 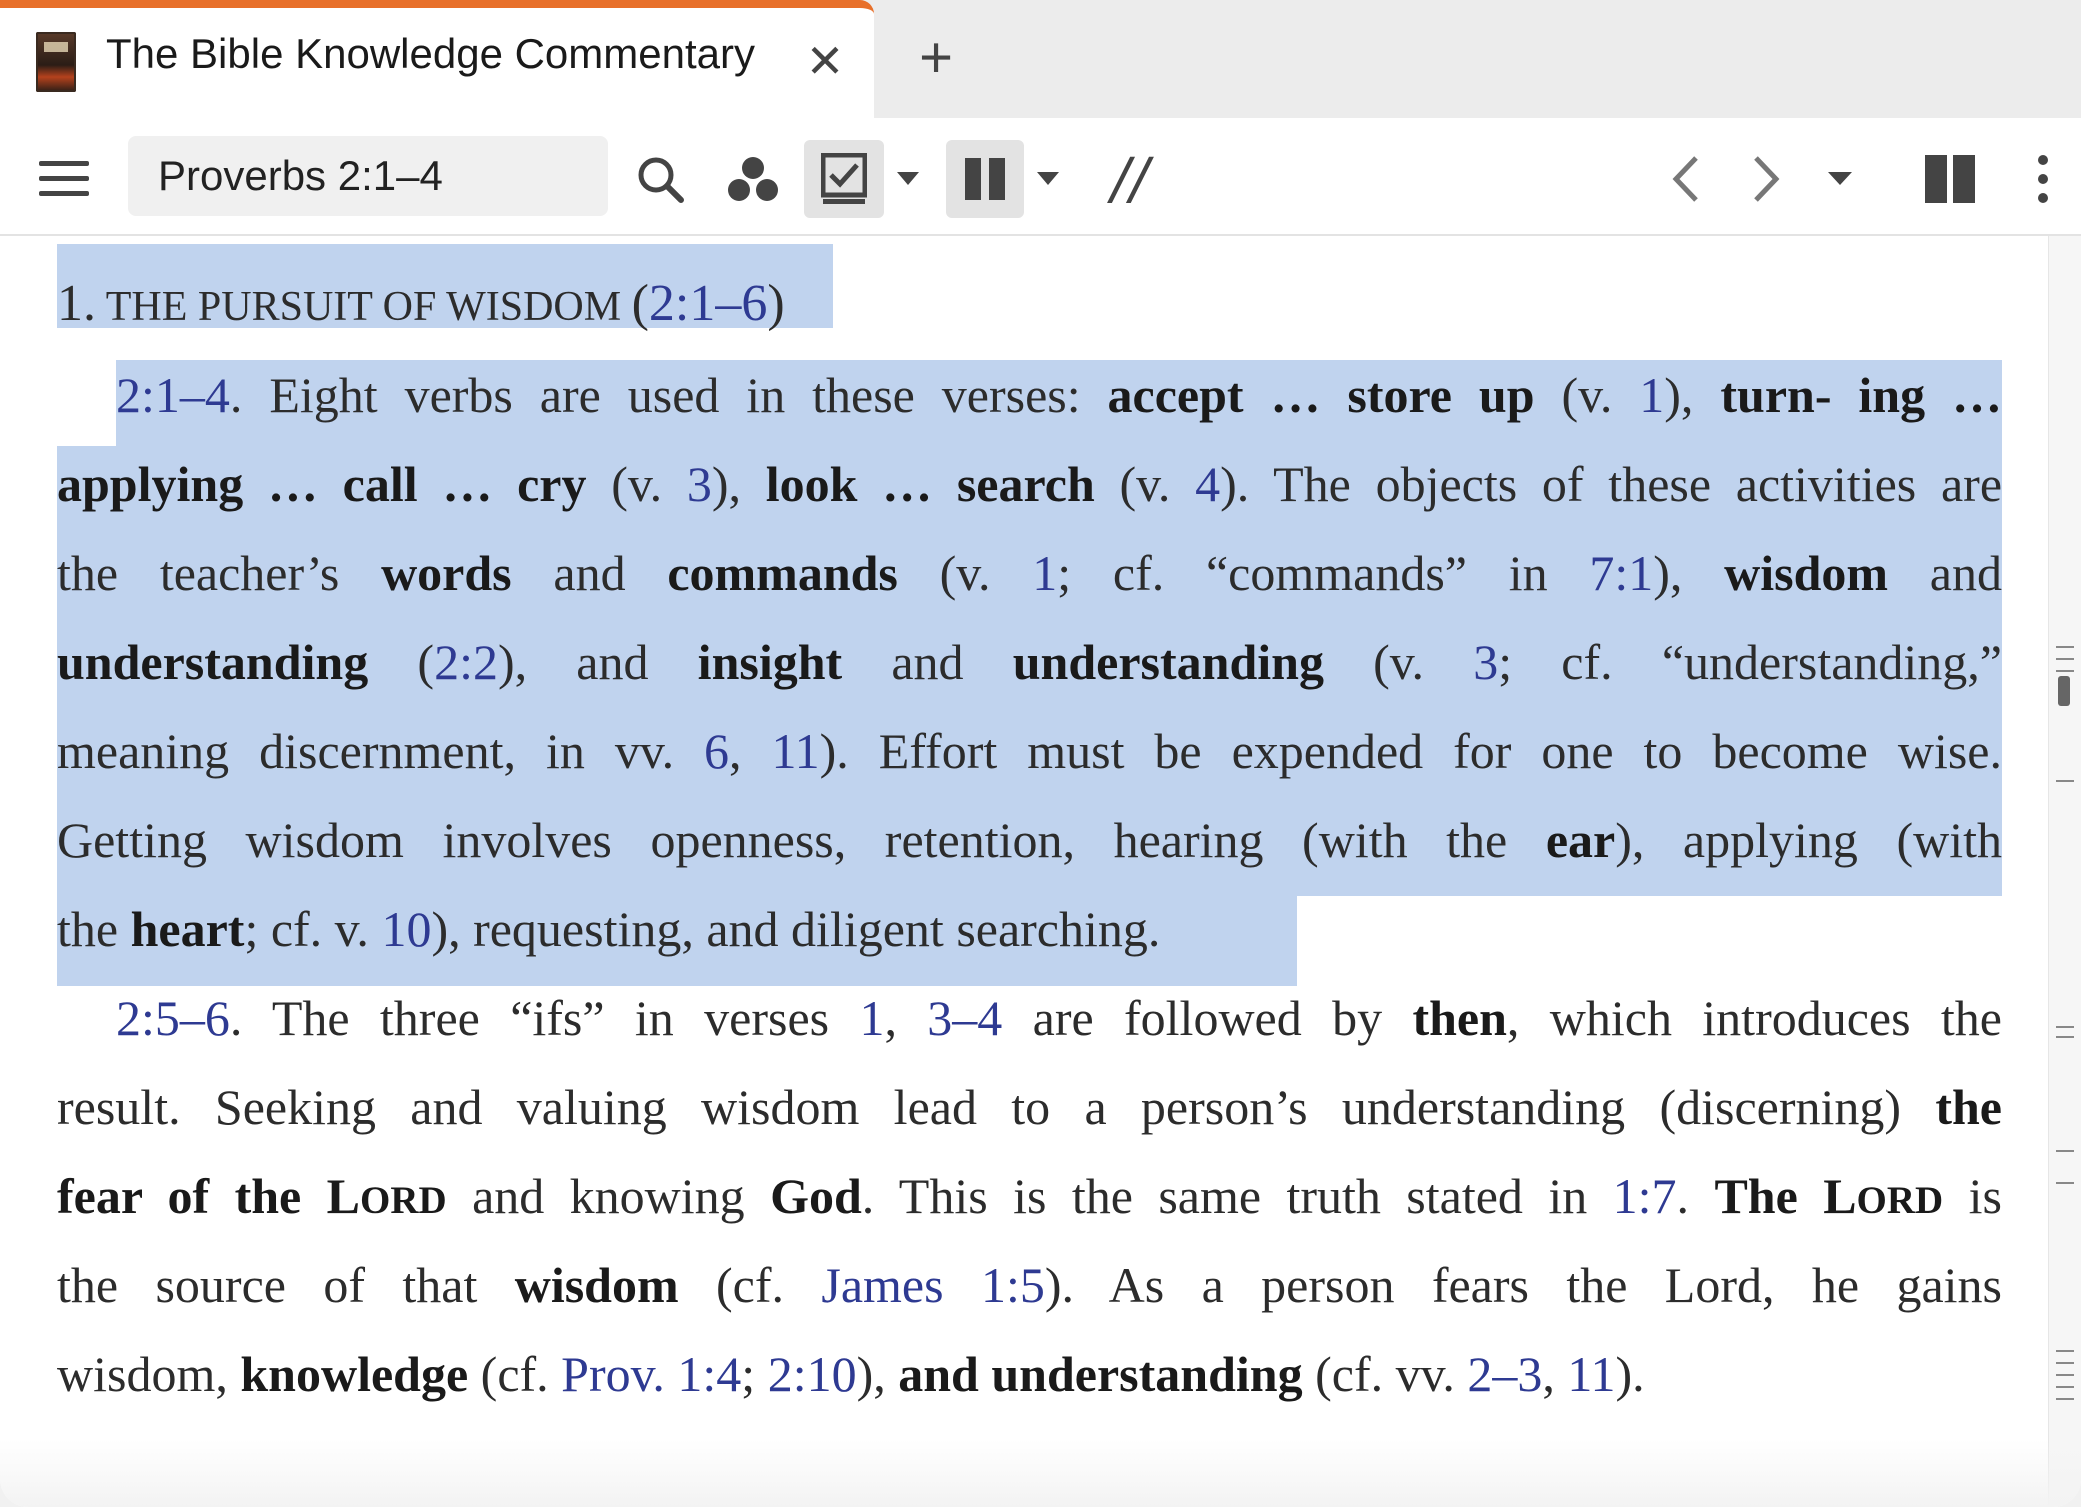 I want to click on scripture-link: Prov. 1:4, so click(x=651, y=1374).